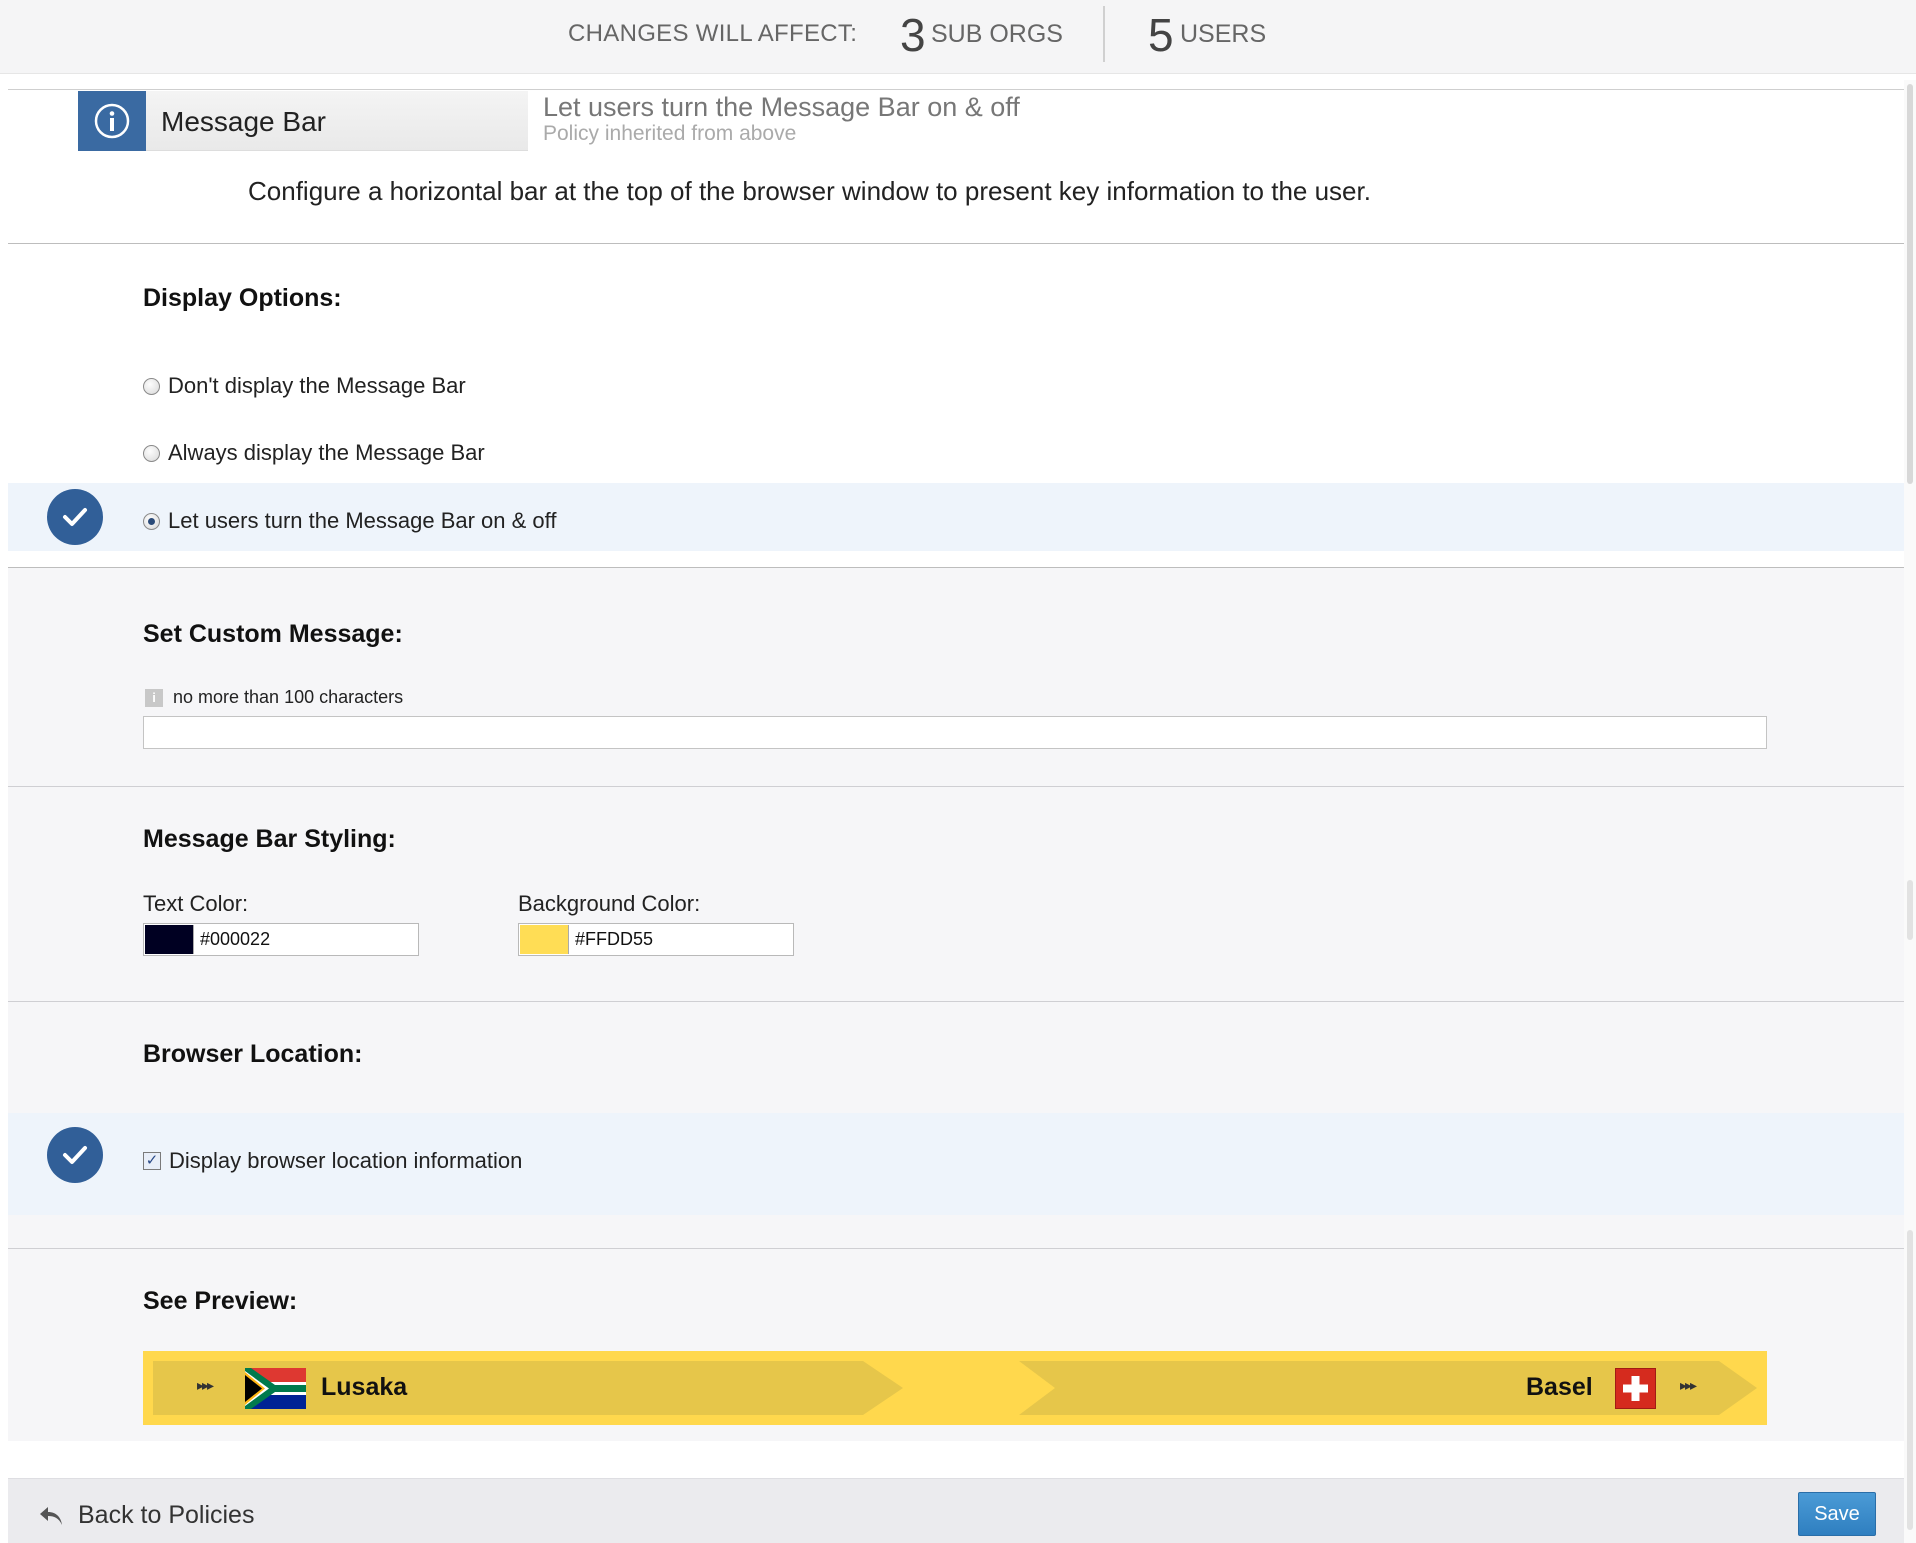 Image resolution: width=1916 pixels, height=1543 pixels. What do you see at coordinates (362, 520) in the screenshot?
I see `option-label: Let users turn the Message Bar on & off` at bounding box center [362, 520].